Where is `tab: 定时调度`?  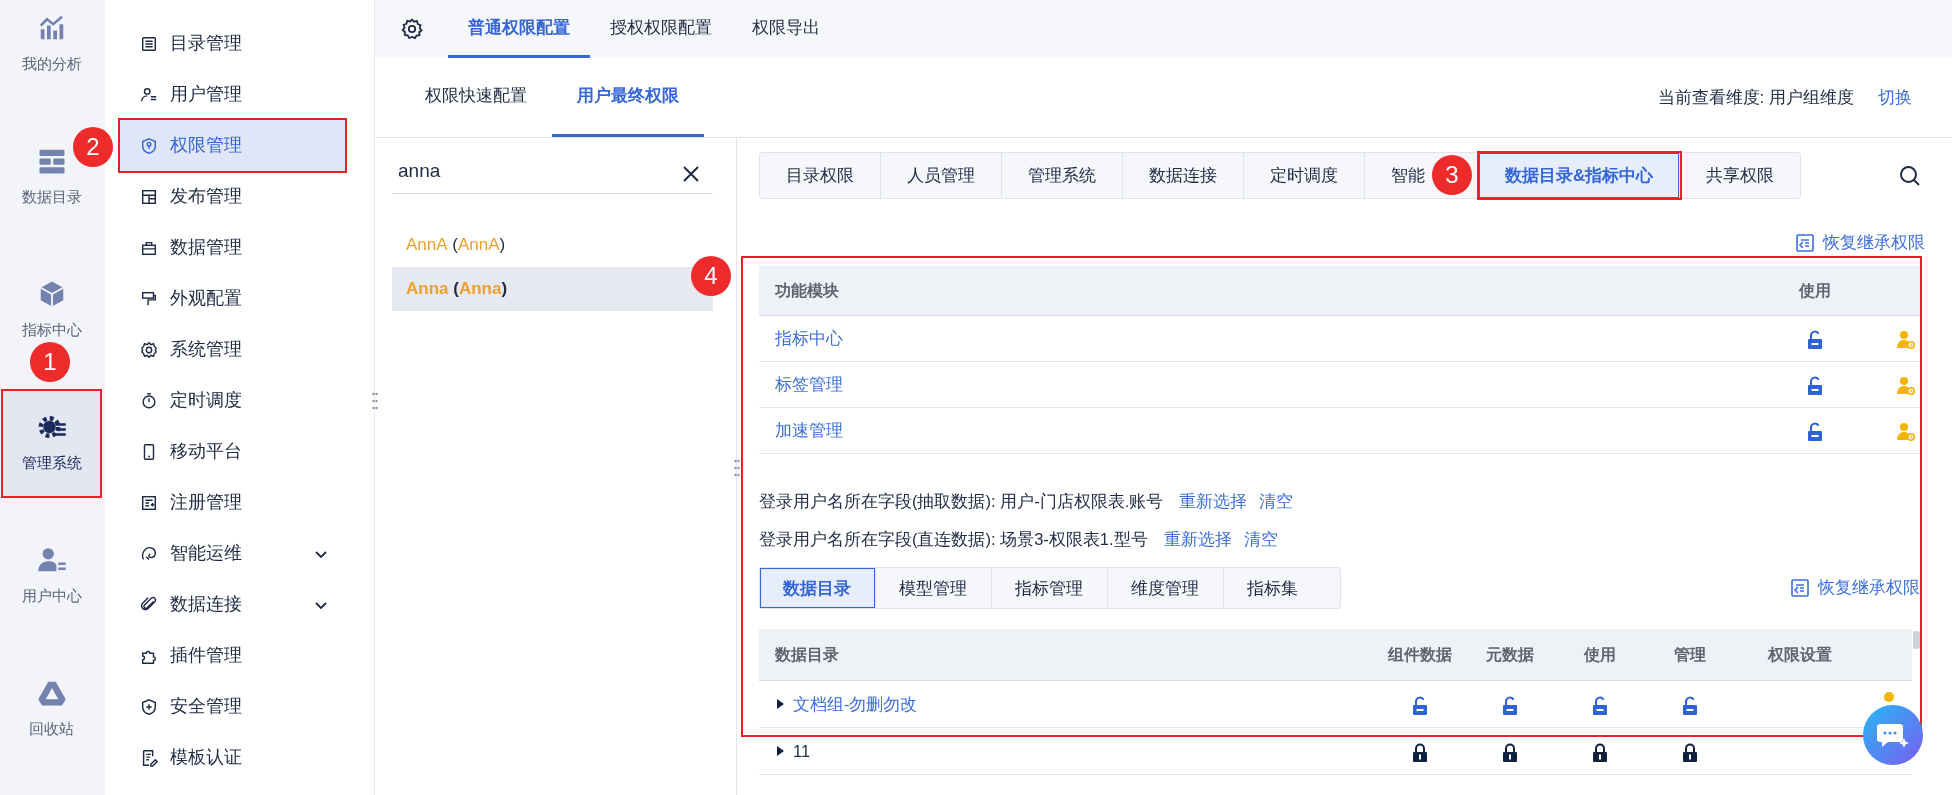
tab: 定时调度 is located at coordinates (1304, 175).